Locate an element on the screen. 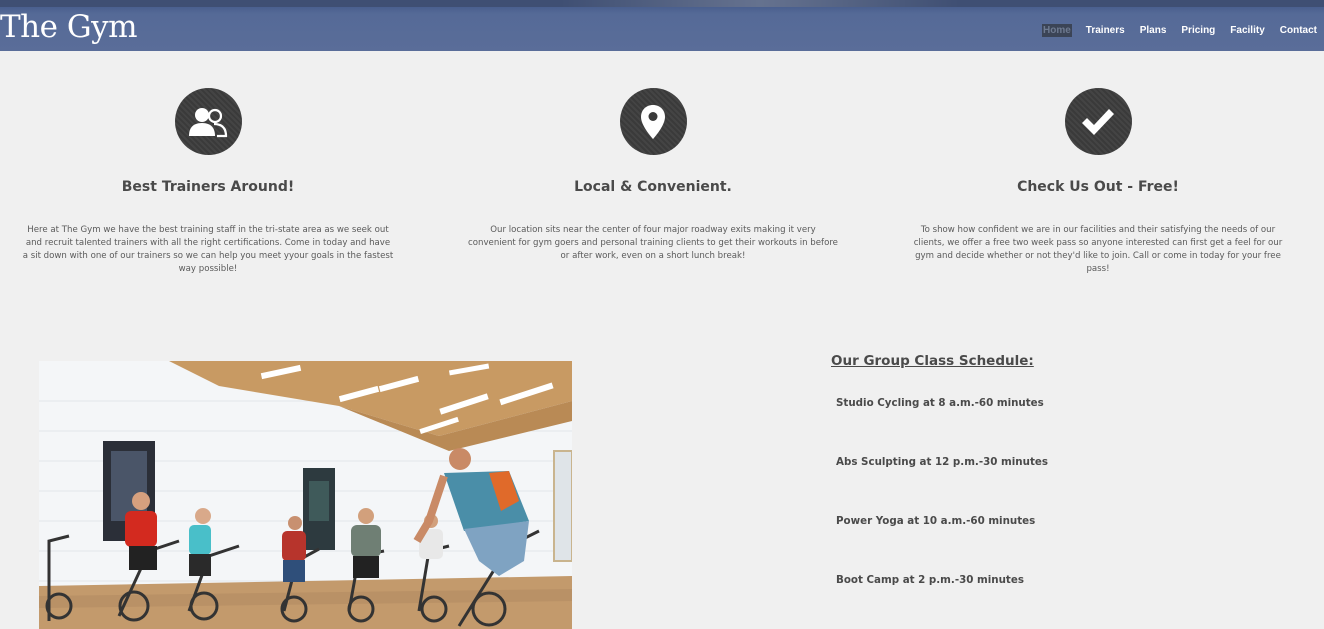  feature-title: Check Us Out - Free! is located at coordinates (1098, 187).